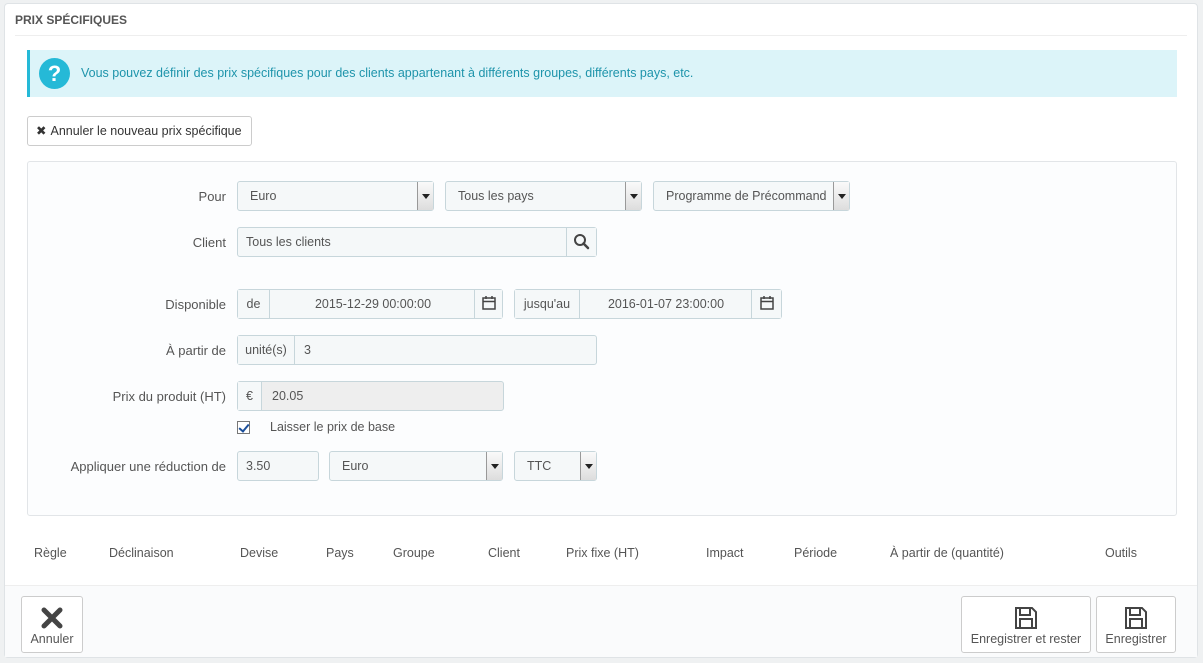 The image size is (1203, 663). What do you see at coordinates (54, 73) in the screenshot?
I see `question-icon: ?` at bounding box center [54, 73].